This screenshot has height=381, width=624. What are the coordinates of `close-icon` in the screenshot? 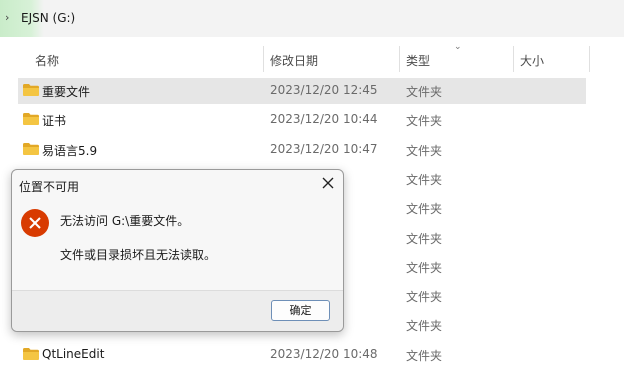 It's located at (328, 183).